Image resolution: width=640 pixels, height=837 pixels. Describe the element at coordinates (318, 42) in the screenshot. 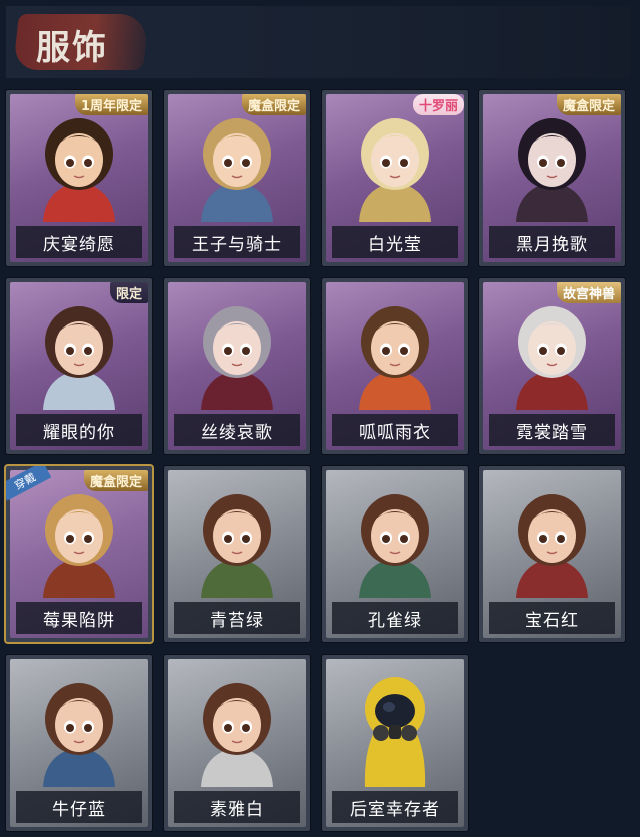

I see `header-panel: 服饰` at that location.